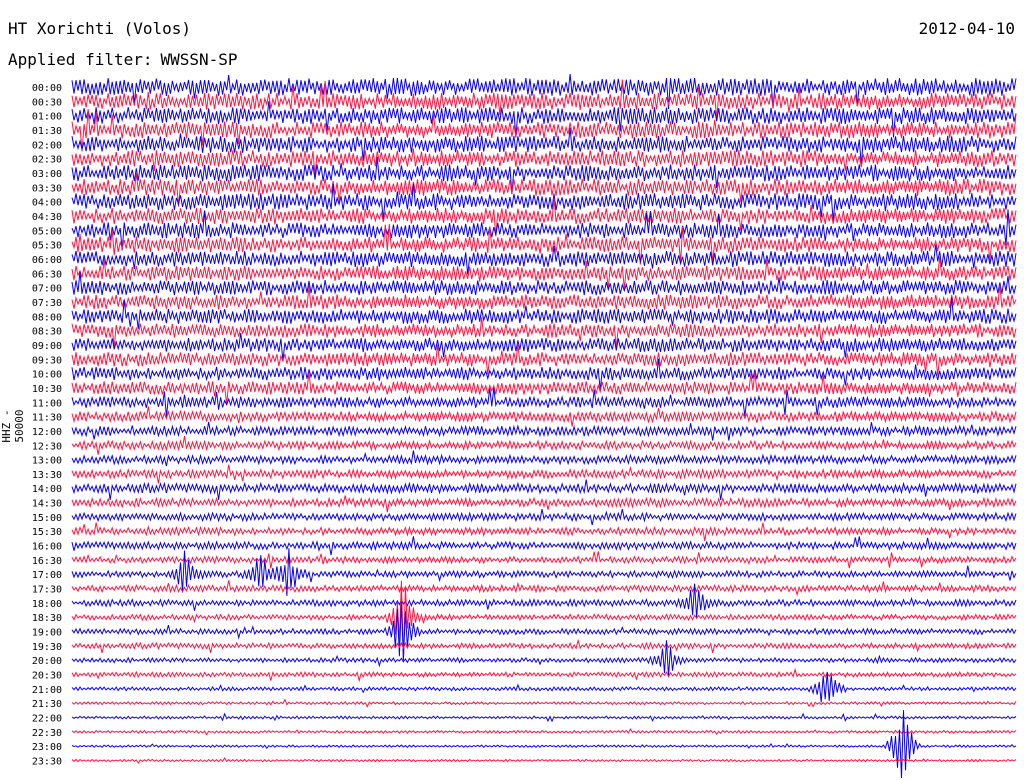 This screenshot has width=1024, height=780. I want to click on time-label: 15:00, so click(47, 518).